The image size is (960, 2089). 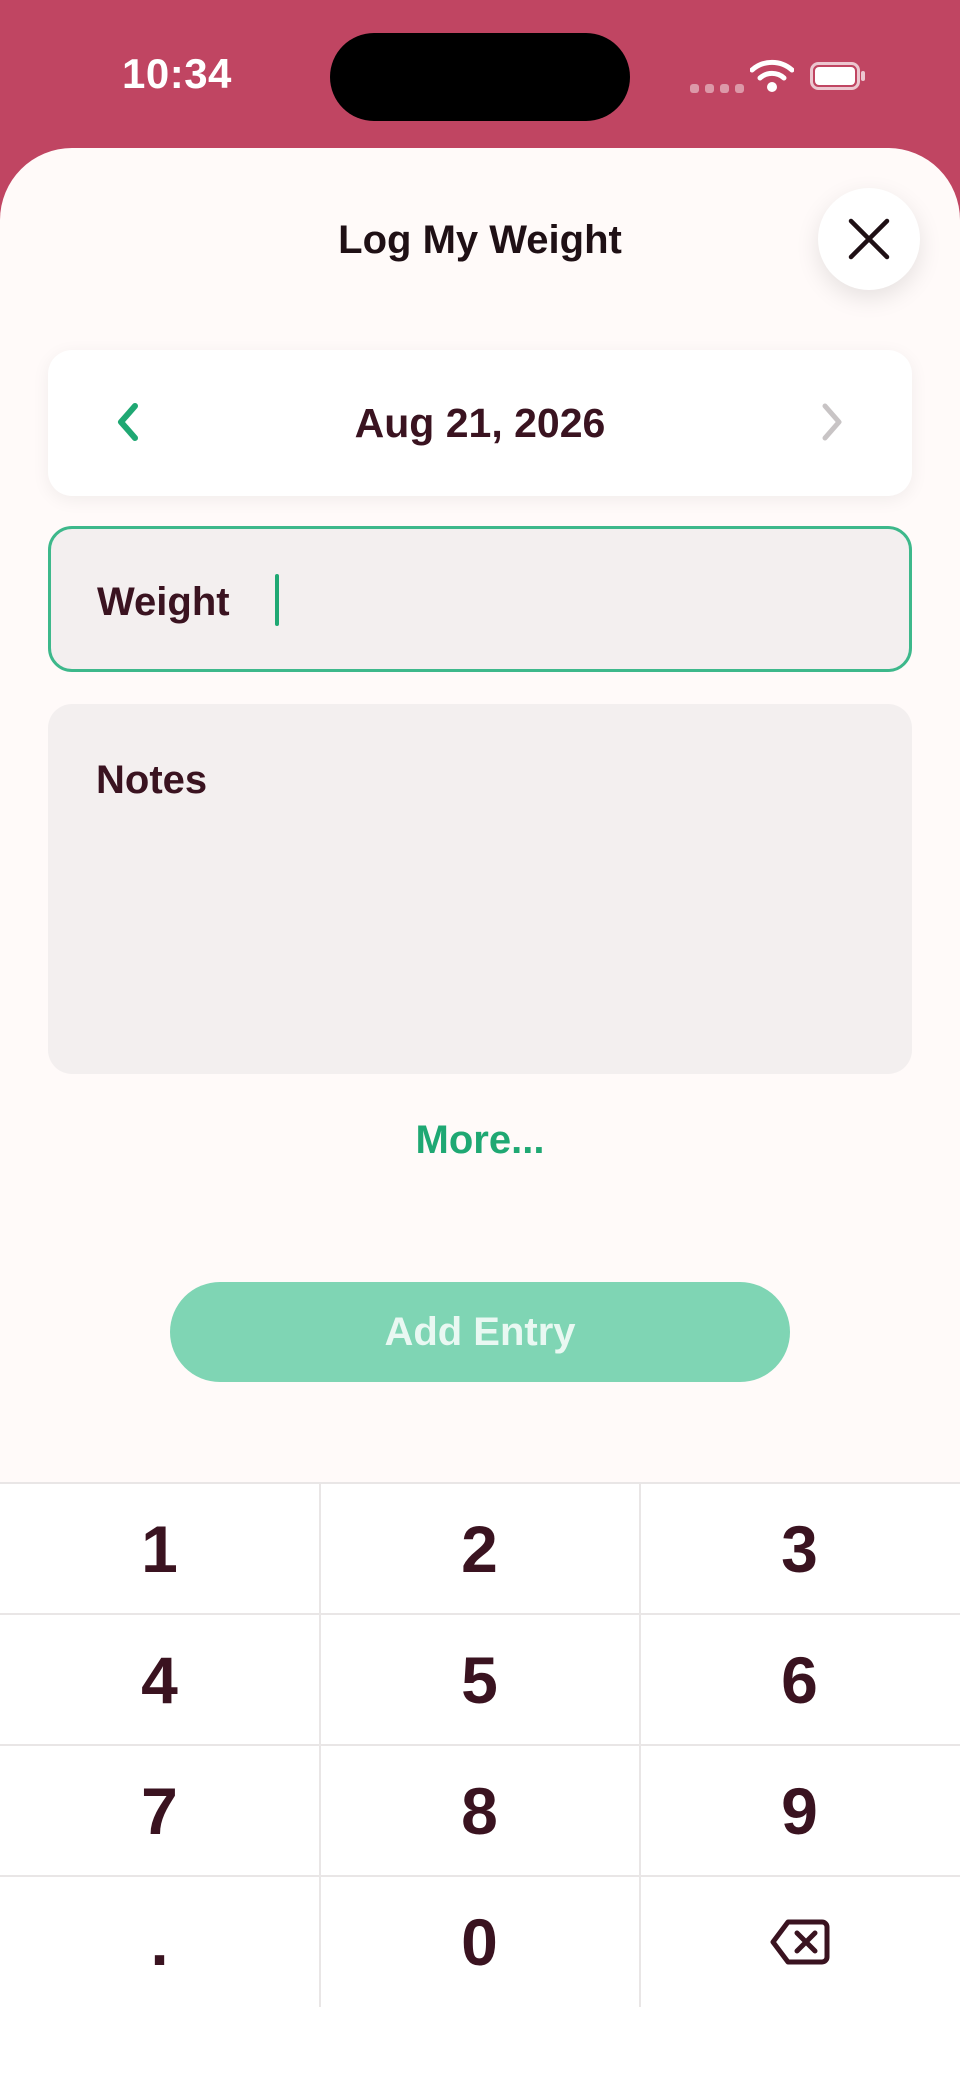 I want to click on key-8: 8, so click(x=480, y=1811).